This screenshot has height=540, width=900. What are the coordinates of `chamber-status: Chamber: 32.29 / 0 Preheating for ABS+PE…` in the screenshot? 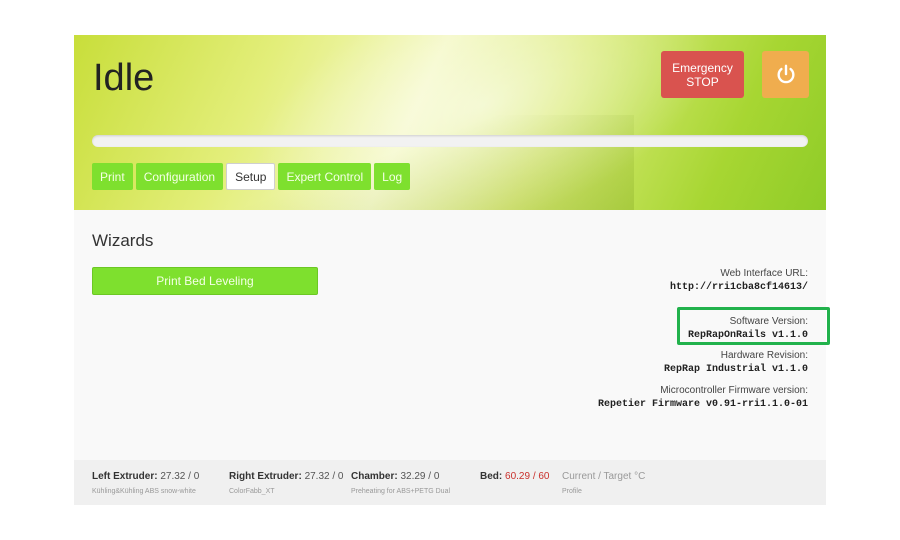 It's located at (400, 483).